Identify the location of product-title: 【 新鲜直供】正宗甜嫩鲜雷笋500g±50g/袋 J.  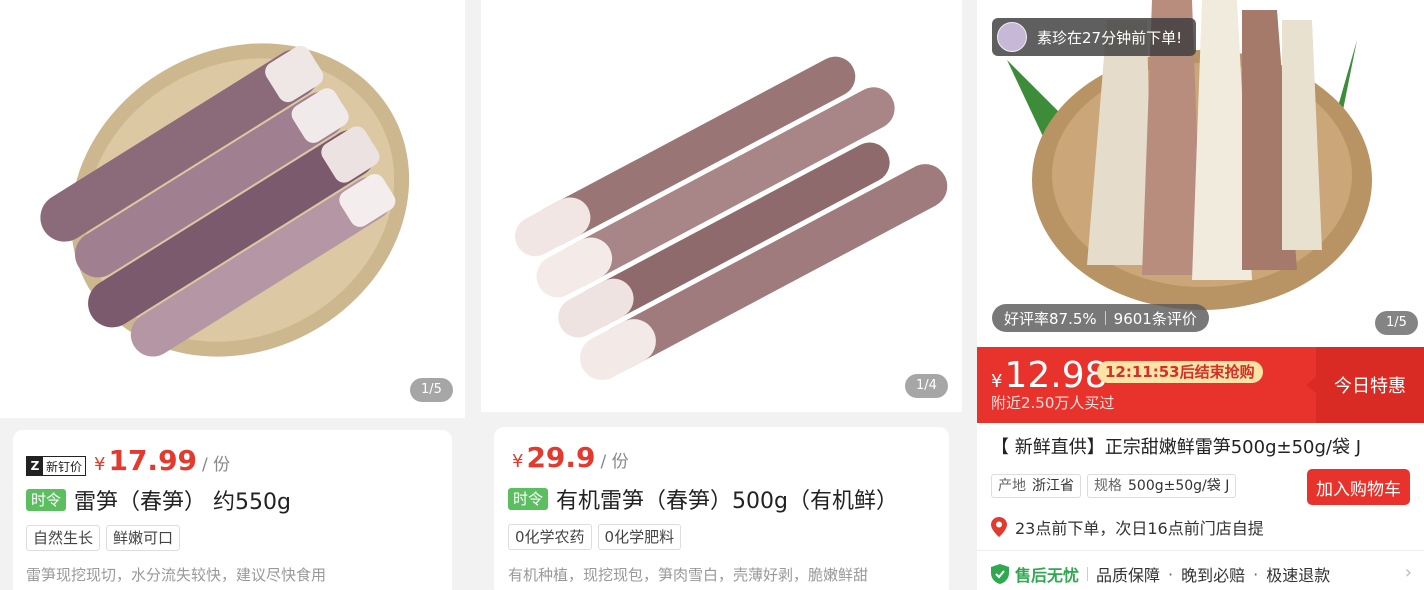
(1176, 447).